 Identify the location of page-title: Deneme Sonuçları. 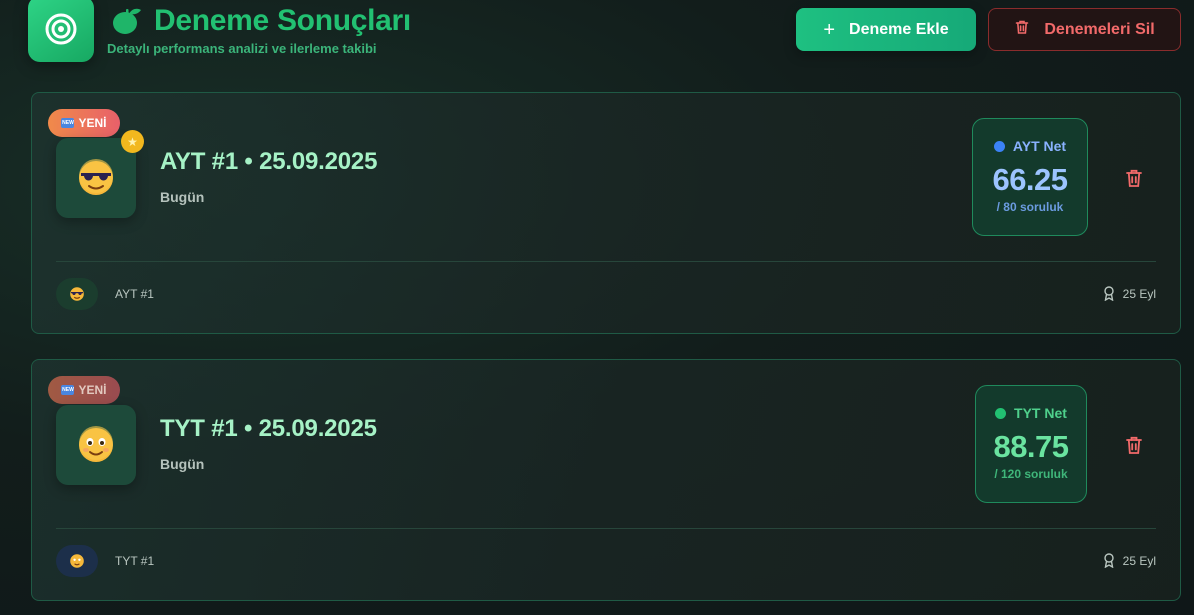
(282, 20).